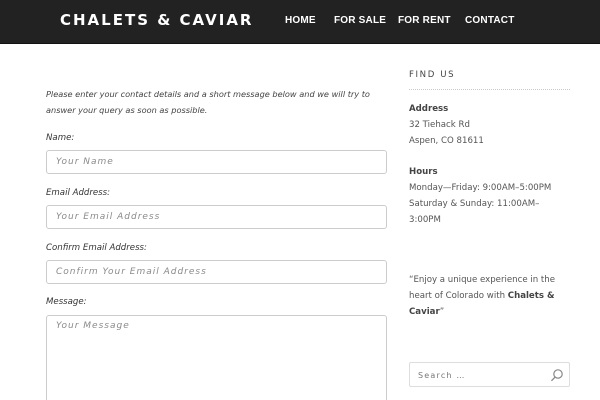 Image resolution: width=600 pixels, height=400 pixels. I want to click on search-icon, so click(557, 375).